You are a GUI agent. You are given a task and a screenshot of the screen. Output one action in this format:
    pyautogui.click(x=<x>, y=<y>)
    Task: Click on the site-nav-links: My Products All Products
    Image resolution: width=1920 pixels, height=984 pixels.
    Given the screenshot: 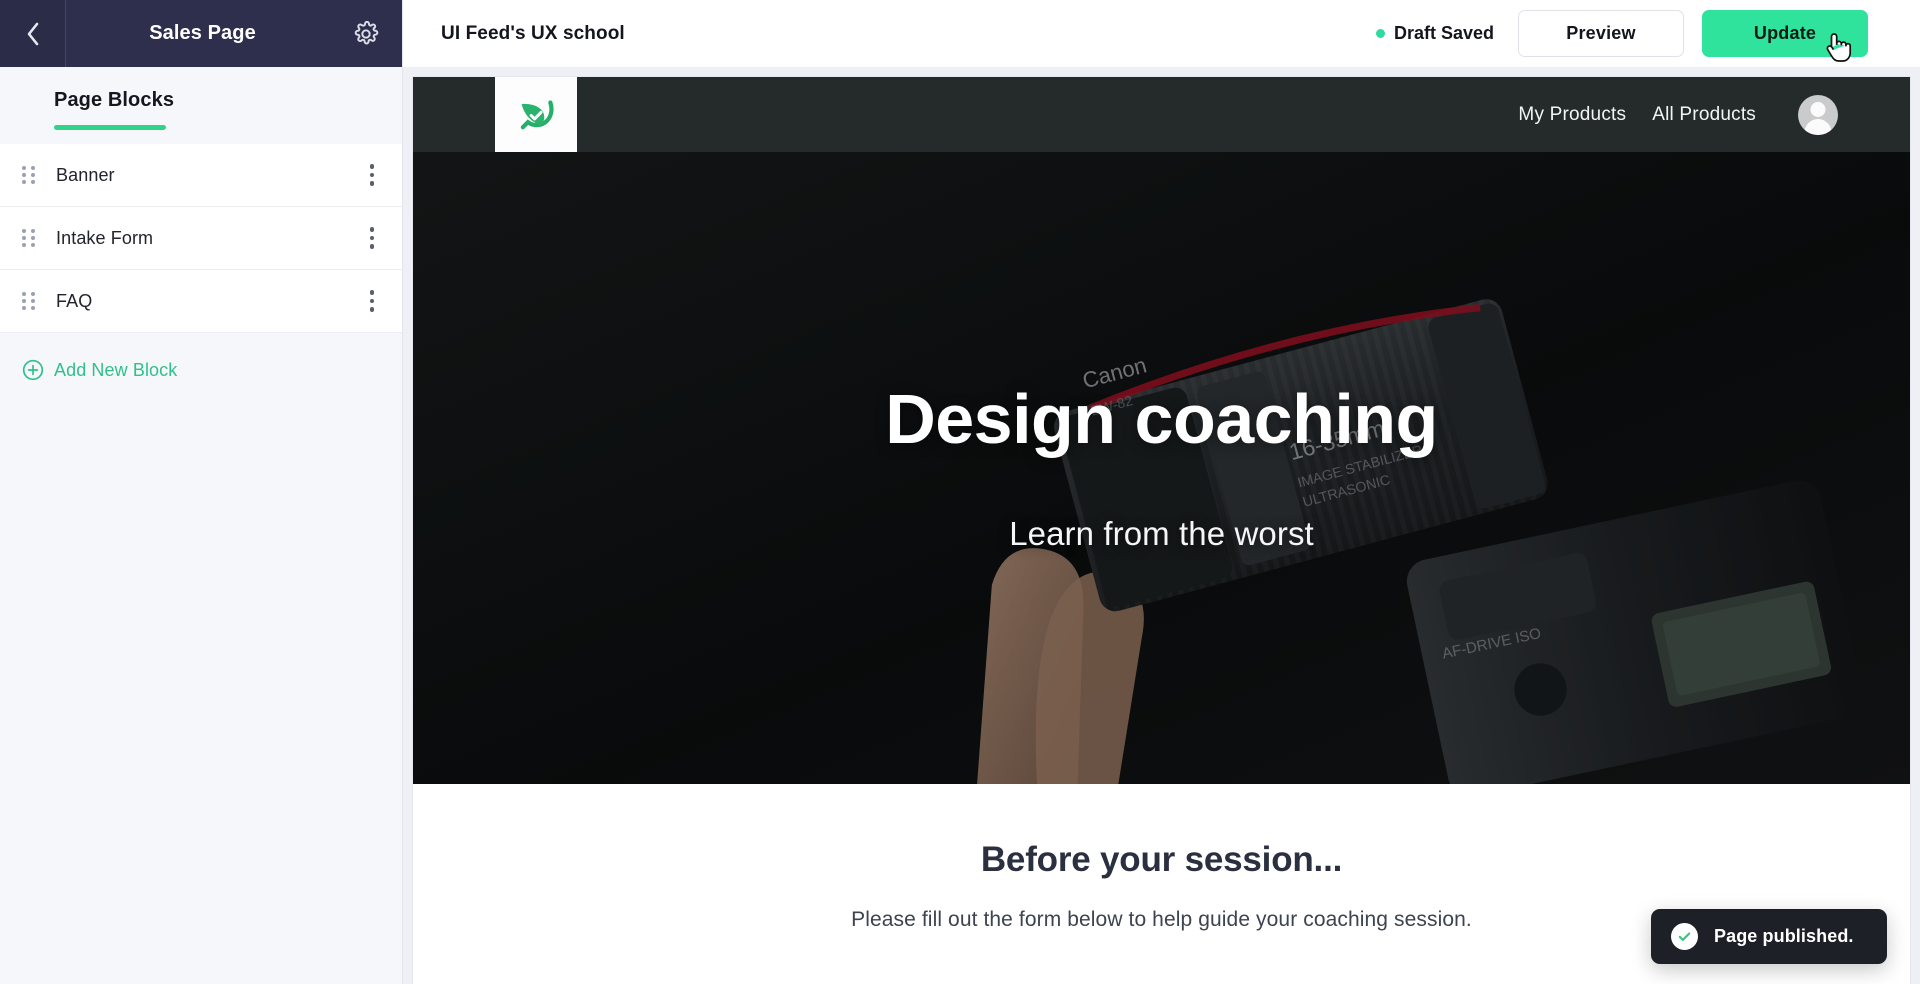 What is the action you would take?
    pyautogui.click(x=1714, y=114)
    